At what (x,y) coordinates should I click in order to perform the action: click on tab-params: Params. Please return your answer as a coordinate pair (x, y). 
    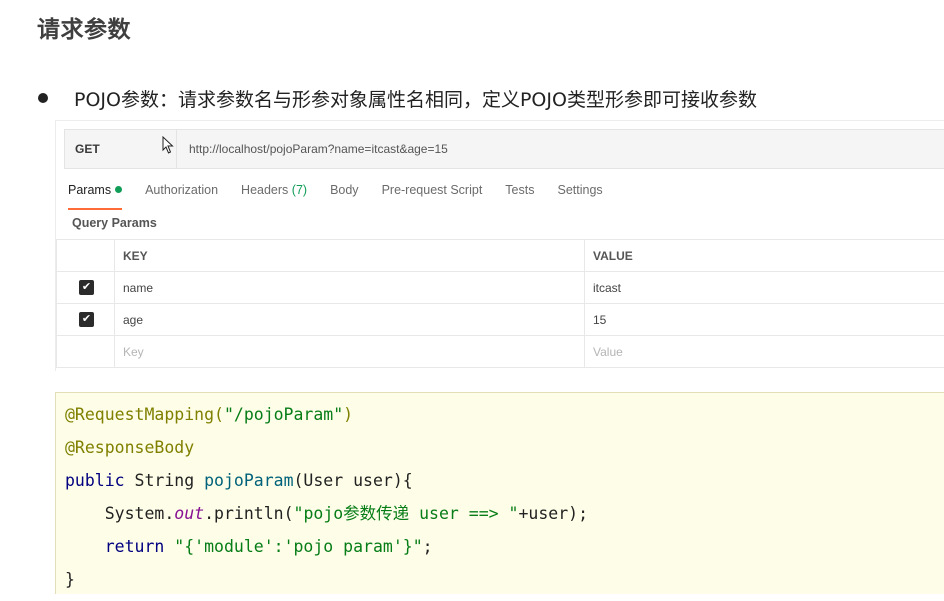
    Looking at the image, I should click on (95, 194).